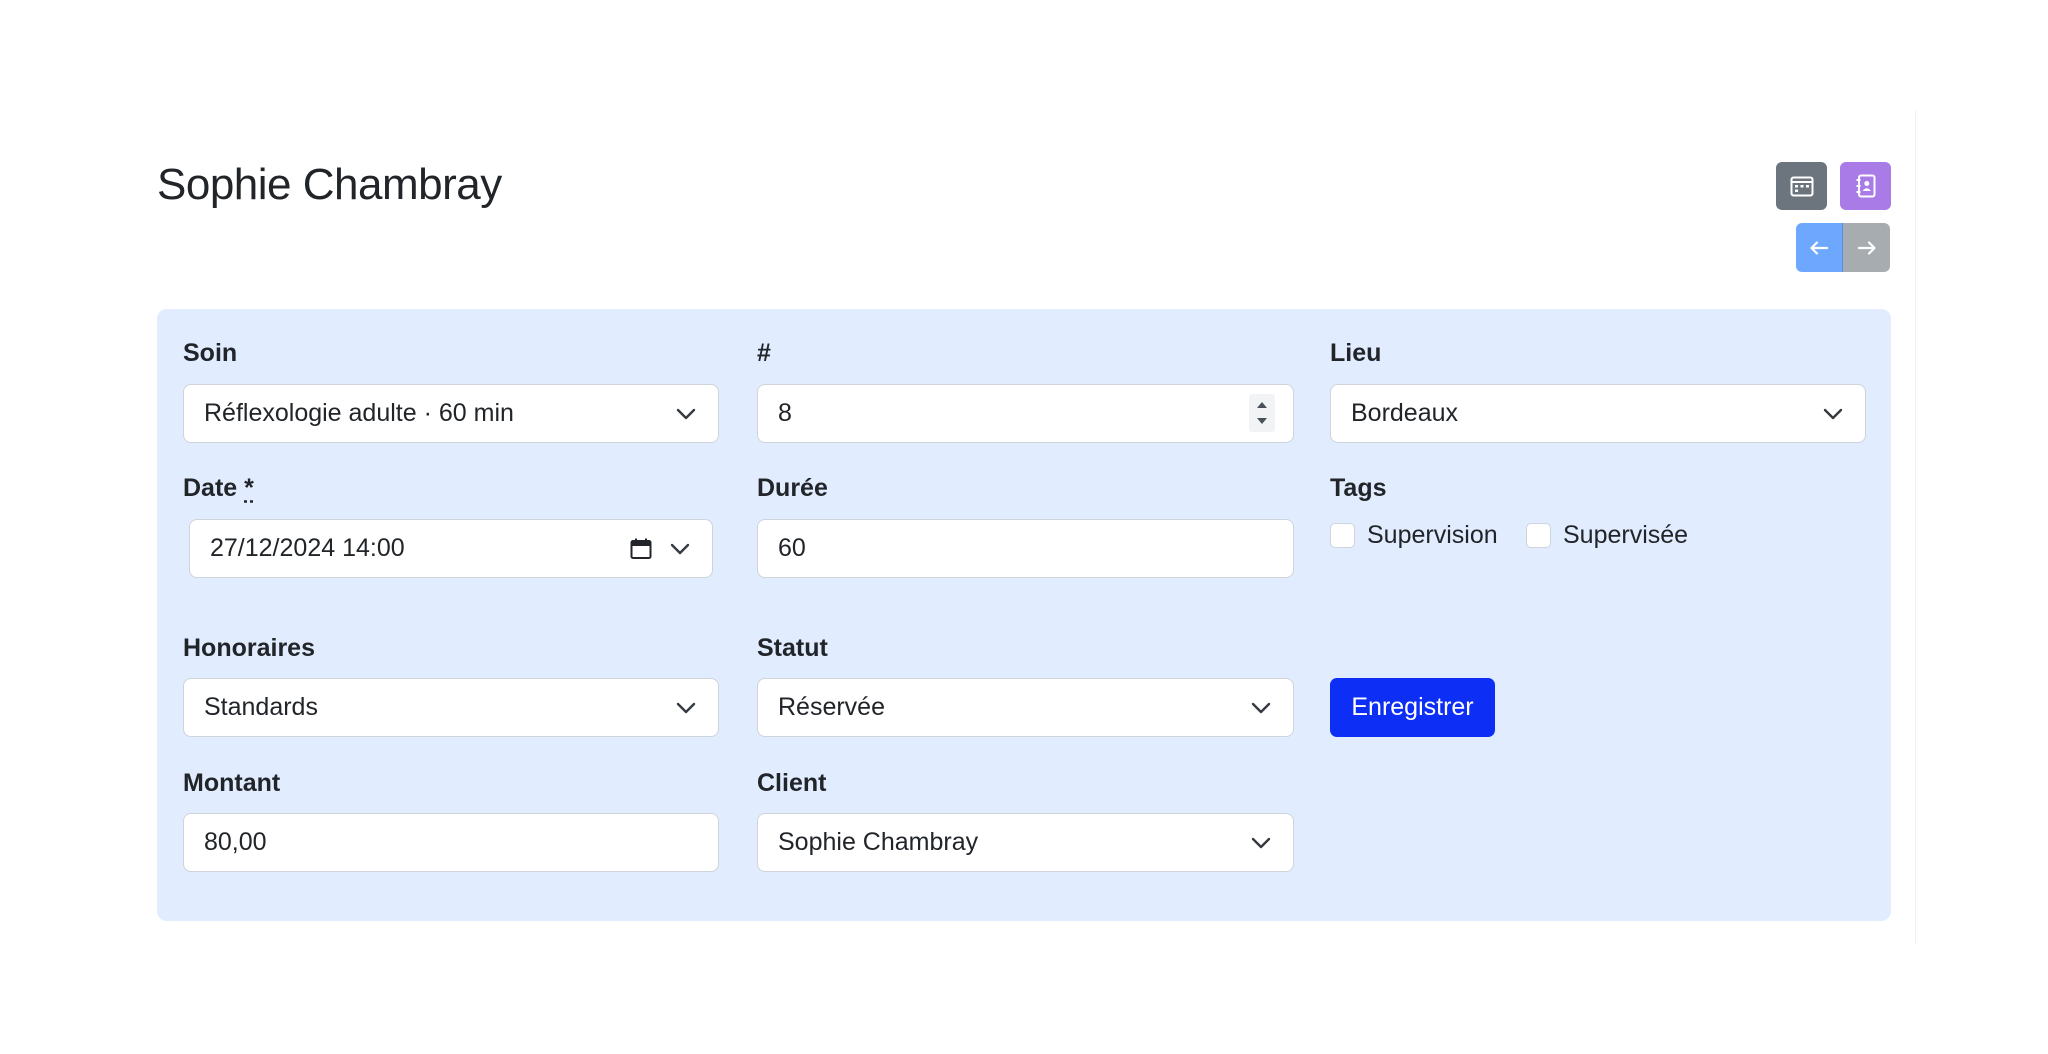 The image size is (2048, 1054). I want to click on supervision-label: Supervision, so click(1432, 535).